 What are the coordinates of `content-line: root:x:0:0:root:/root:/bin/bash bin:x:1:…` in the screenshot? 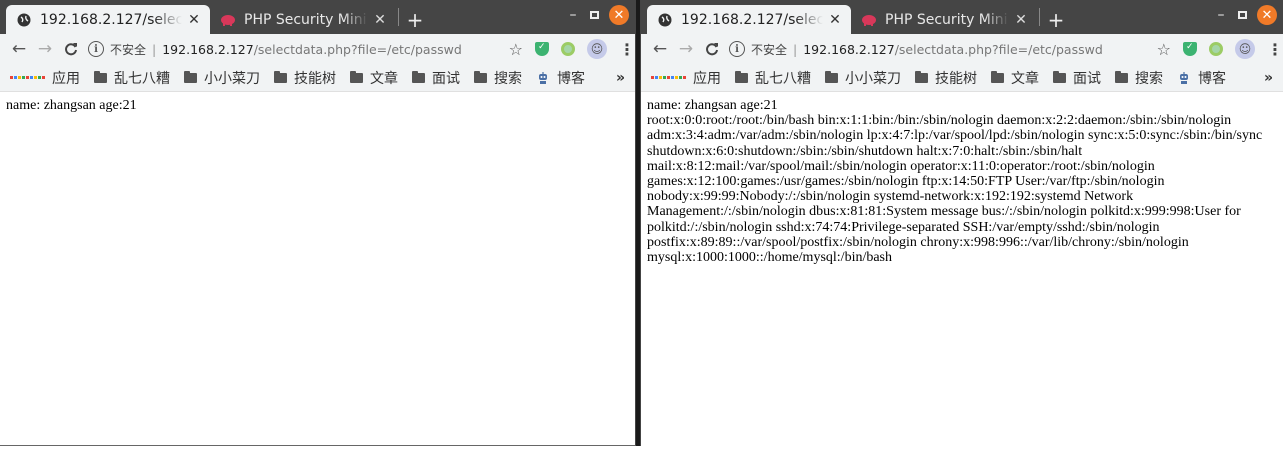 It's located at (939, 121).